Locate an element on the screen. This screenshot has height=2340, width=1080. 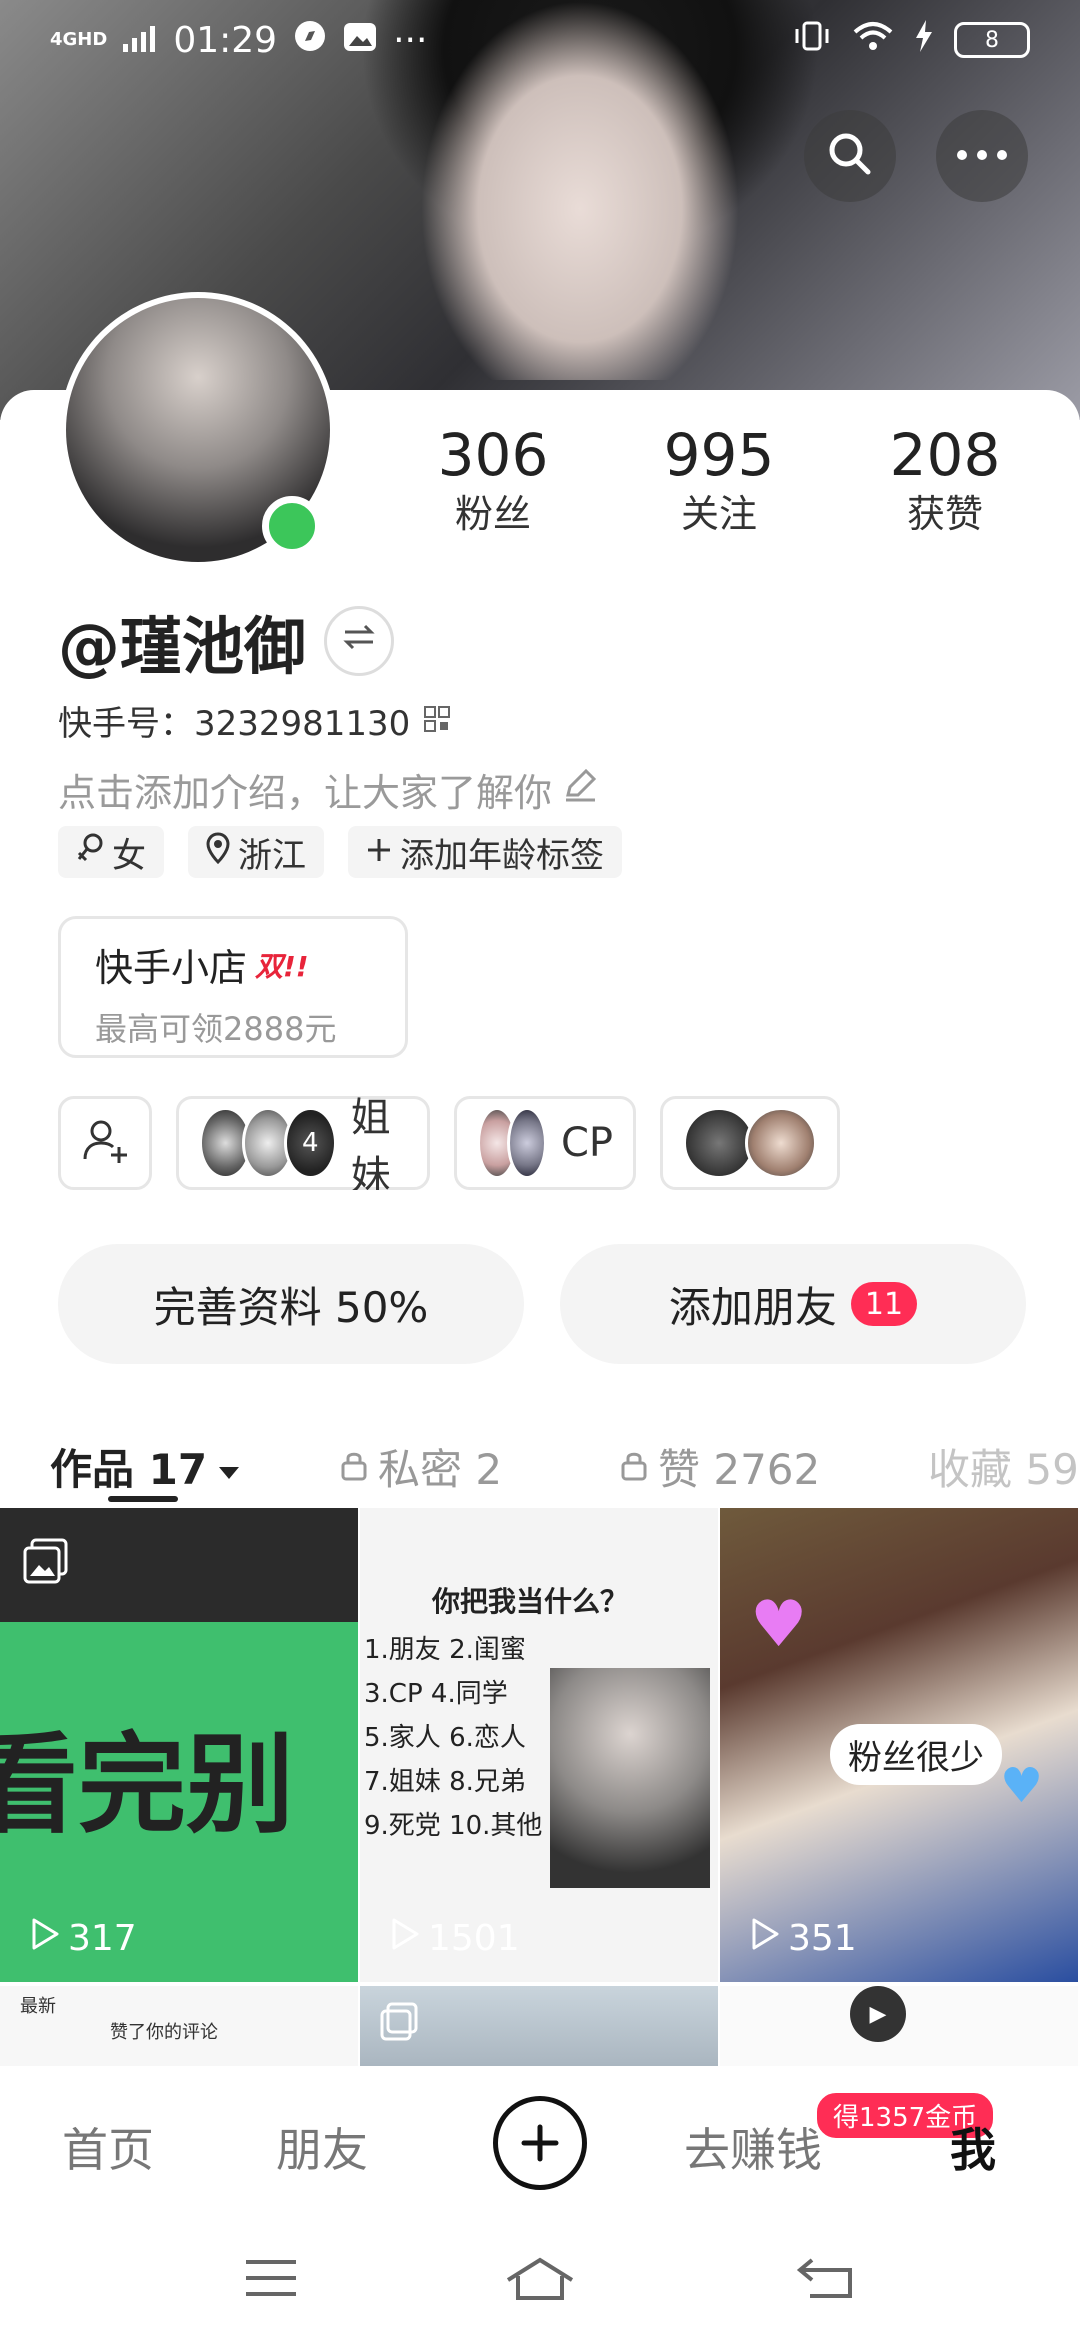
works-grid-row-2: 最新 赞了你的评论 ▶ is located at coordinates (540, 2026).